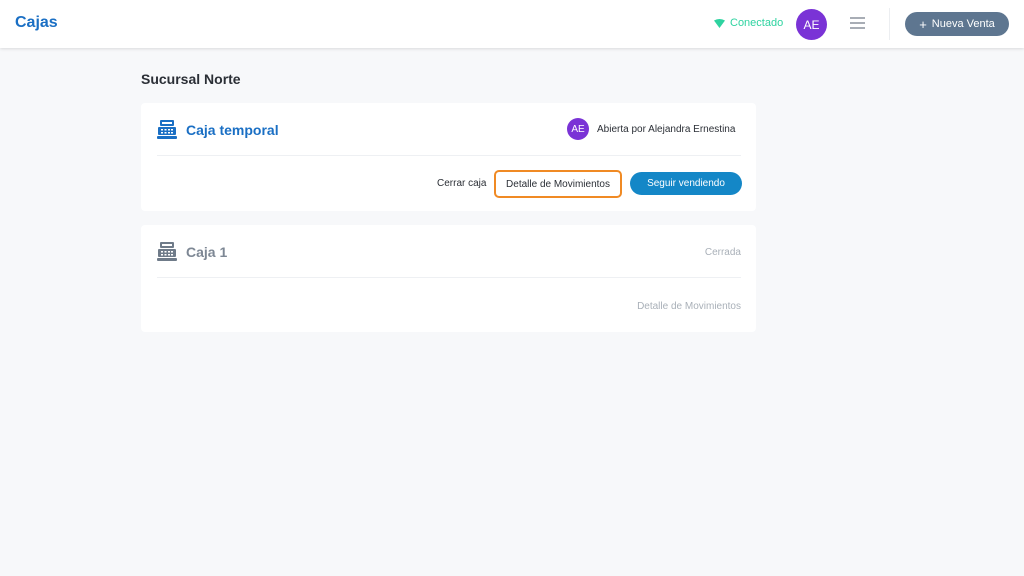 The height and width of the screenshot is (576, 1024). I want to click on continue-selling-button: Seguir vendiendo, so click(686, 183).